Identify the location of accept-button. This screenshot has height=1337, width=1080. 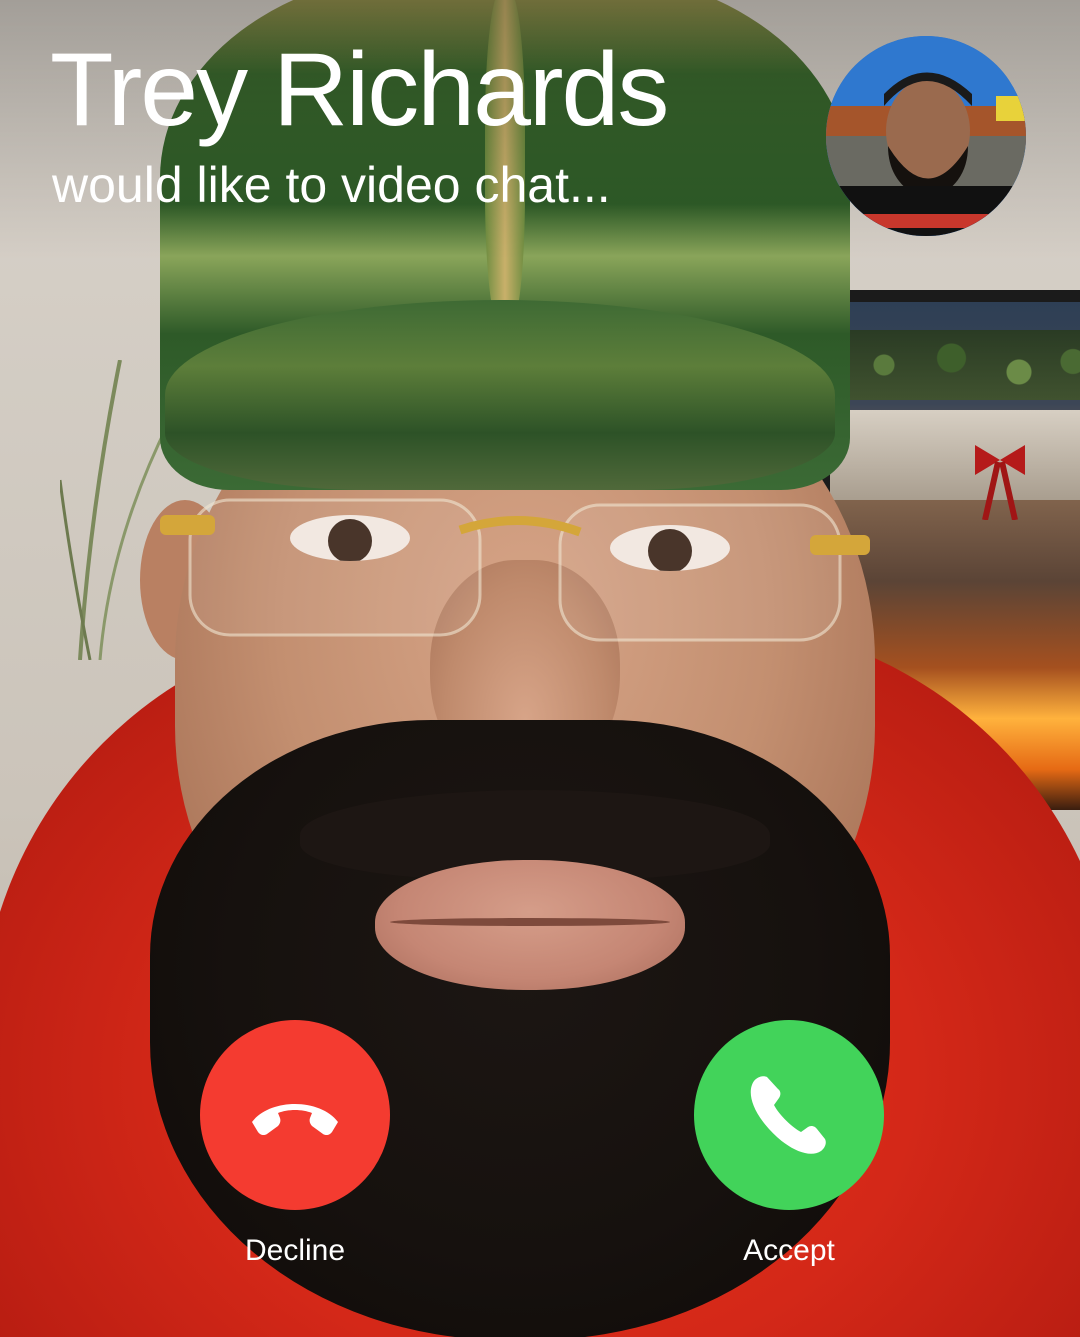
(789, 1115).